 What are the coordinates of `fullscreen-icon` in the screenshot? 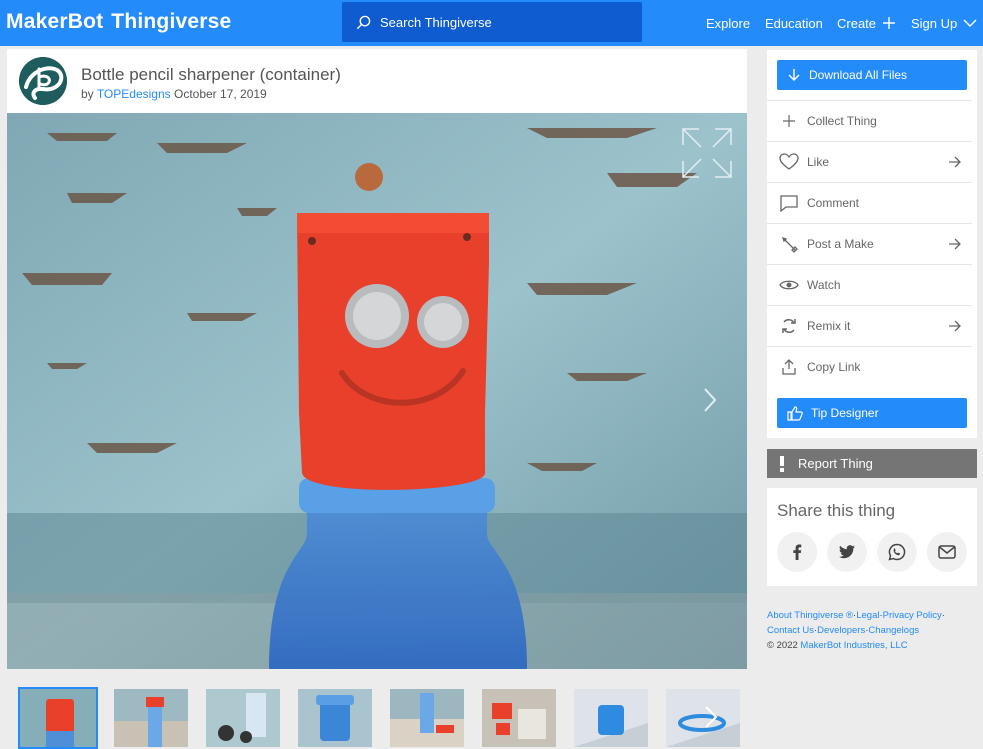 It's located at (707, 153).